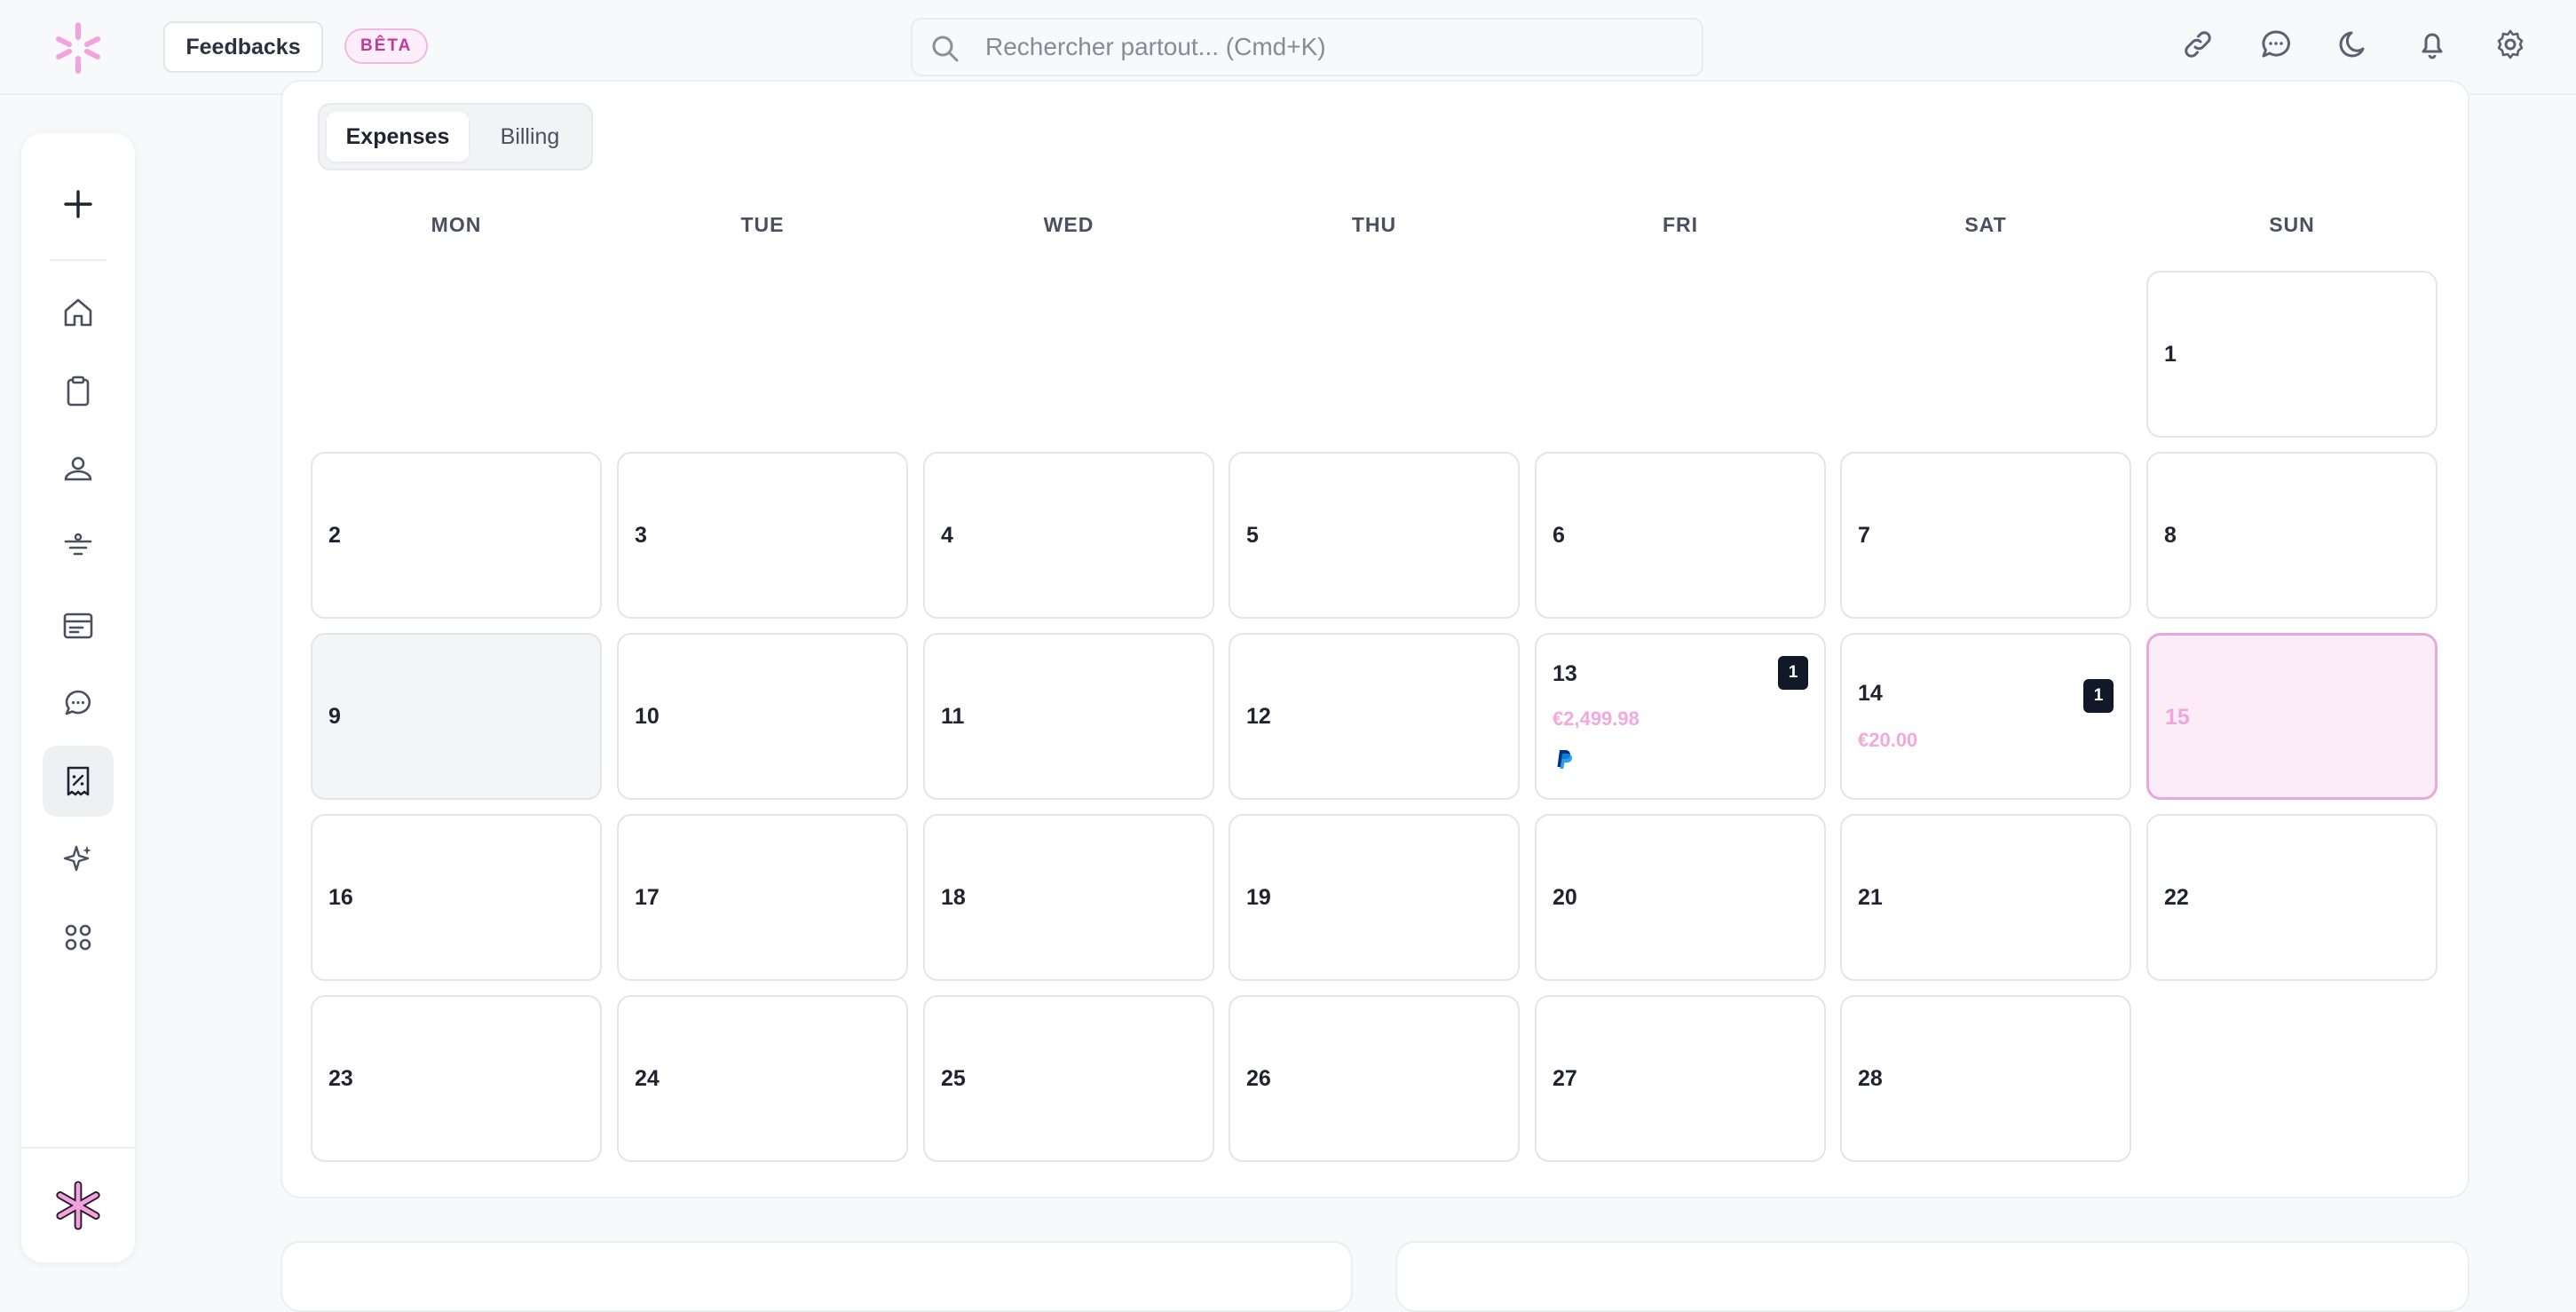 Image resolution: width=2576 pixels, height=1312 pixels. Describe the element at coordinates (78, 260) in the screenshot. I see `sidebar-divider` at that location.